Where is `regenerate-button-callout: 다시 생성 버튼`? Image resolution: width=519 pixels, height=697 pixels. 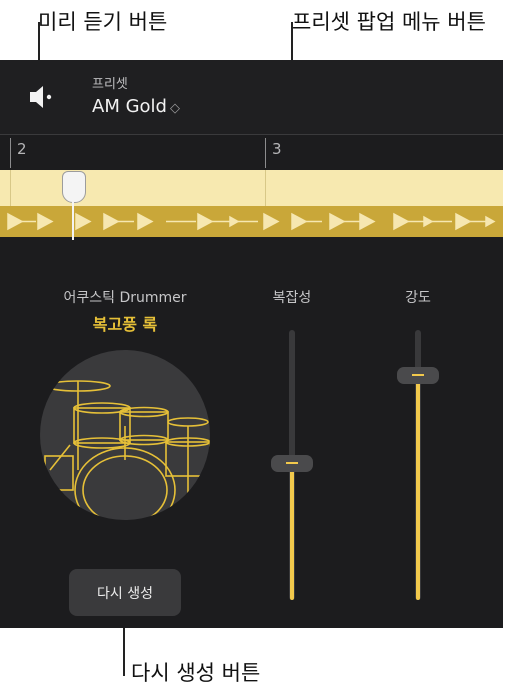
regenerate-button-callout: 다시 생성 버튼 is located at coordinates (196, 673).